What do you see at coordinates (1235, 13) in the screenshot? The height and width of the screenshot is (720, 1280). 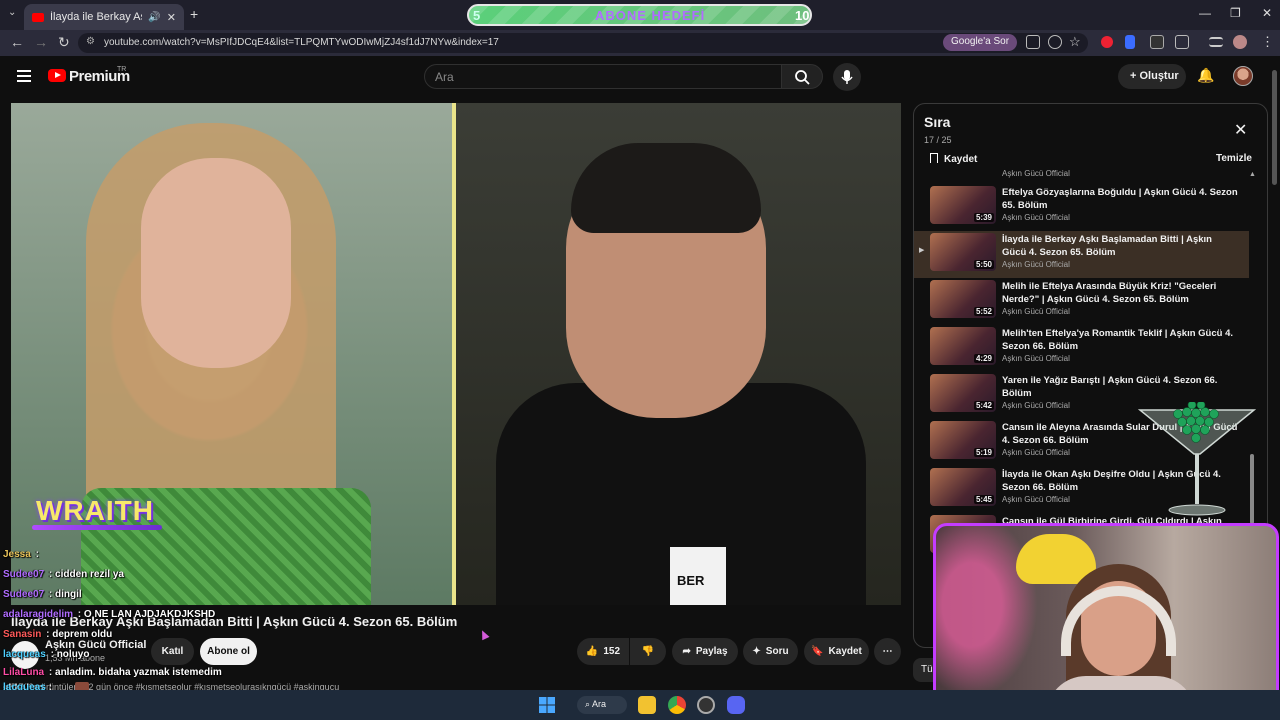 I see `restore-icon: ❐` at bounding box center [1235, 13].